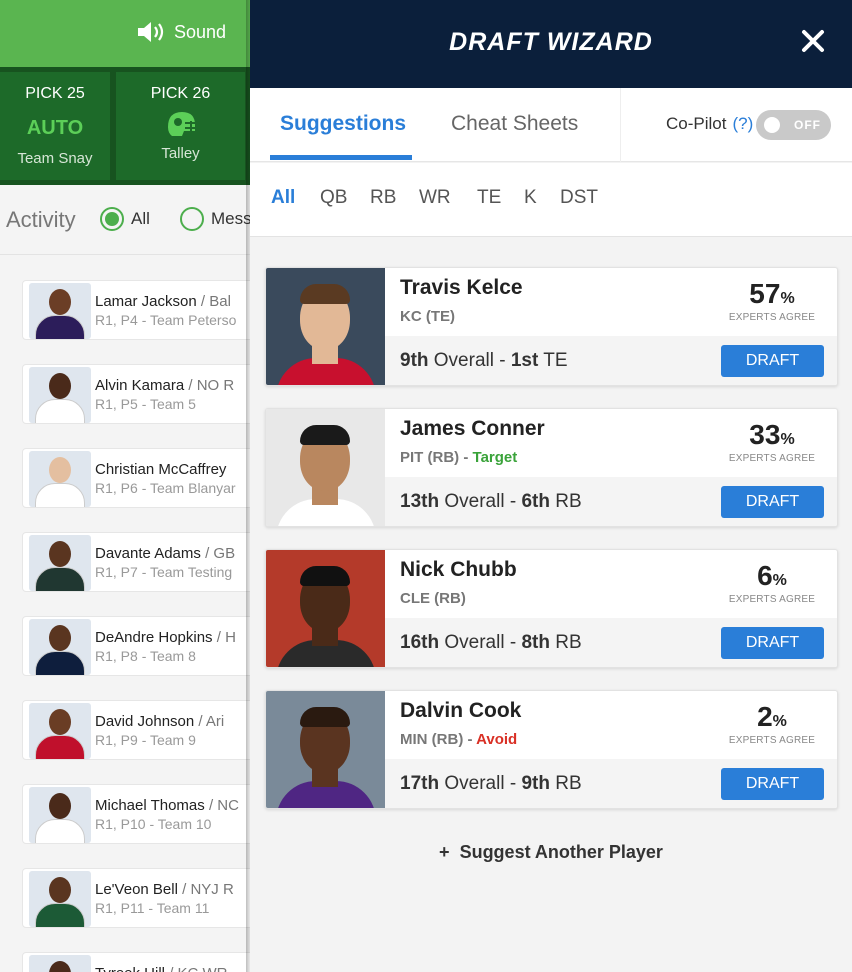 The image size is (852, 972). I want to click on pick-card: PICK 25 AUTO Team Snay, so click(55, 126).